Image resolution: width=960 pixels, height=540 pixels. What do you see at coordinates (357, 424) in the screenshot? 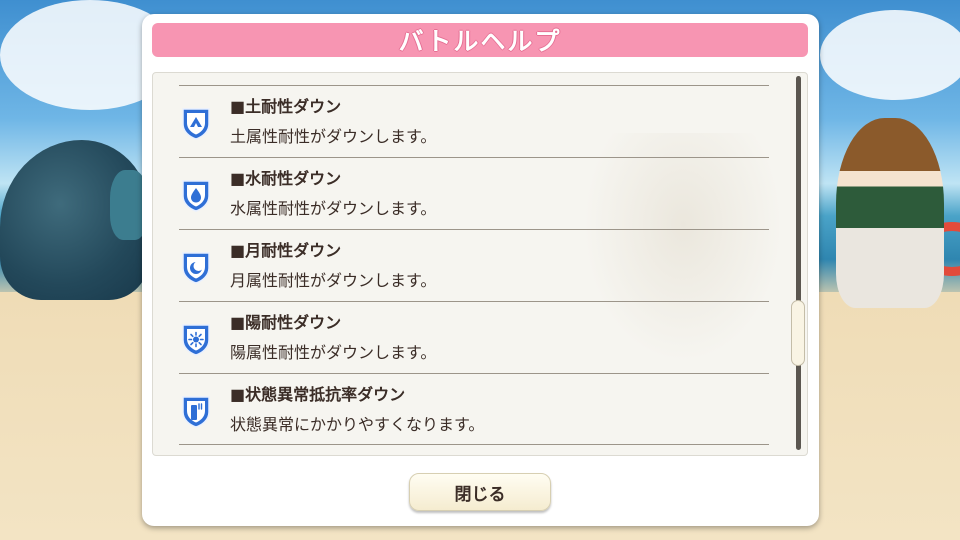
I see `help-item-description: 状態異常にかかりやすくなります。` at bounding box center [357, 424].